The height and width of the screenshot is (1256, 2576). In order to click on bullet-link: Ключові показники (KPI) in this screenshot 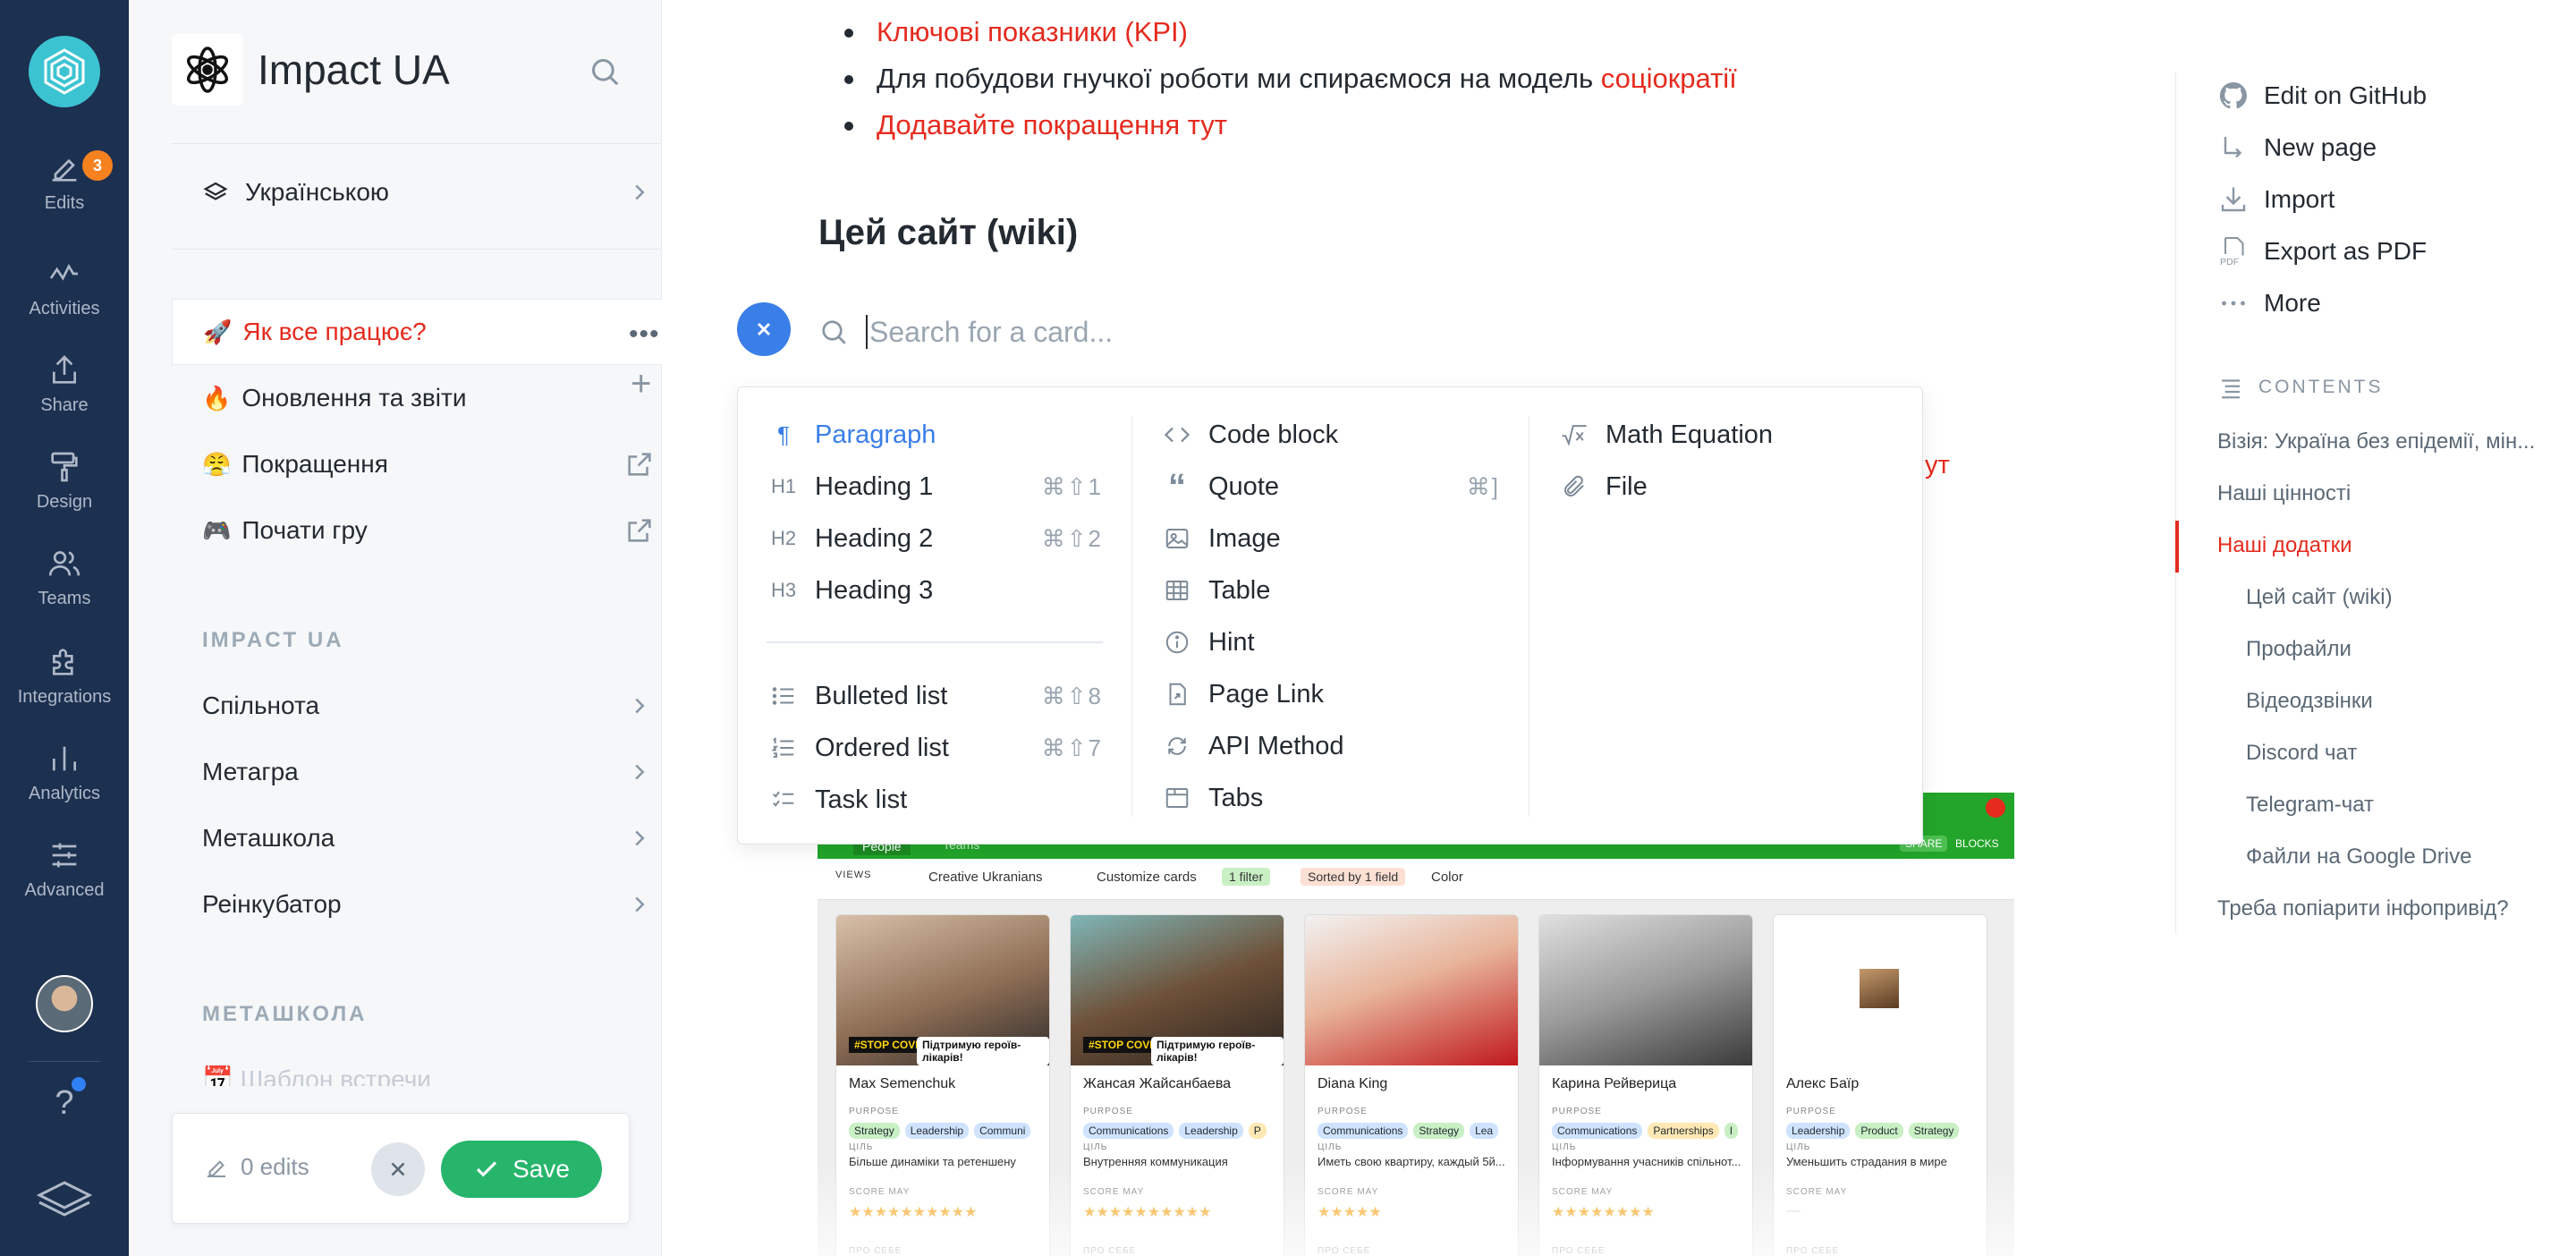, I will do `click(1032, 31)`.